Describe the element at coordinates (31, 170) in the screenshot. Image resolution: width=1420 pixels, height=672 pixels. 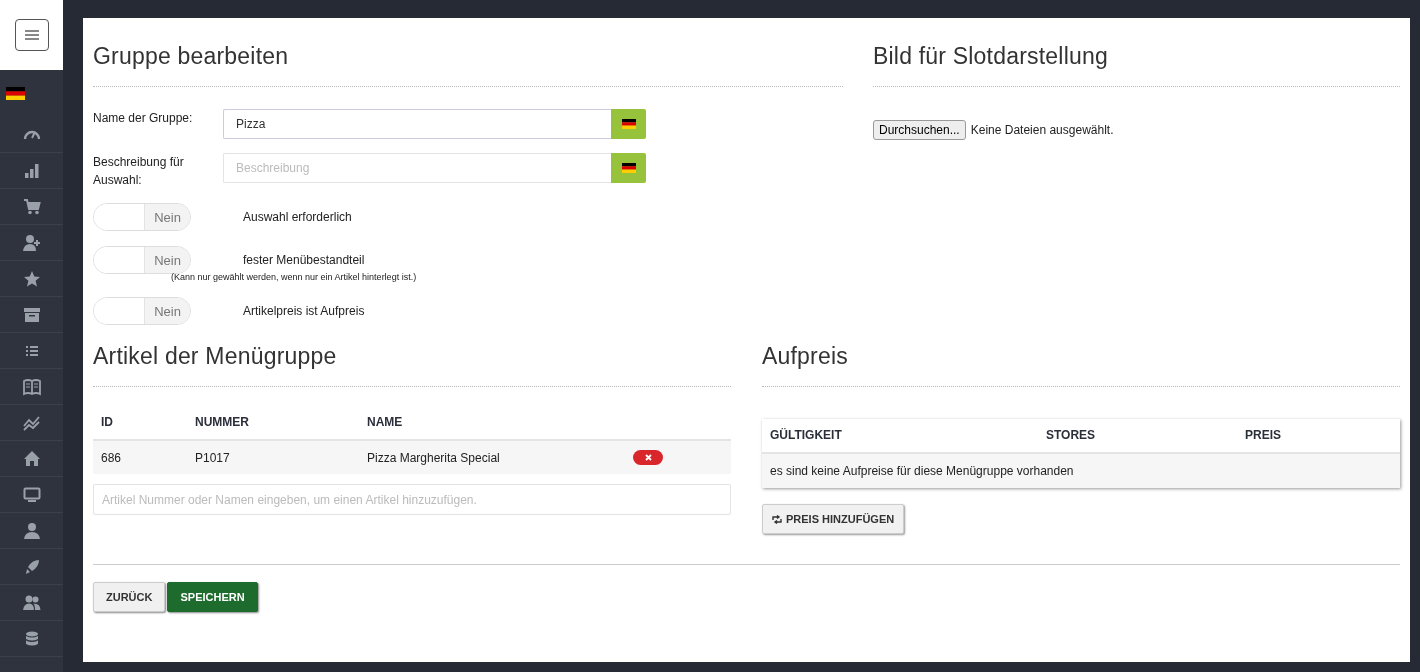
I see `bar-chart-icon` at that location.